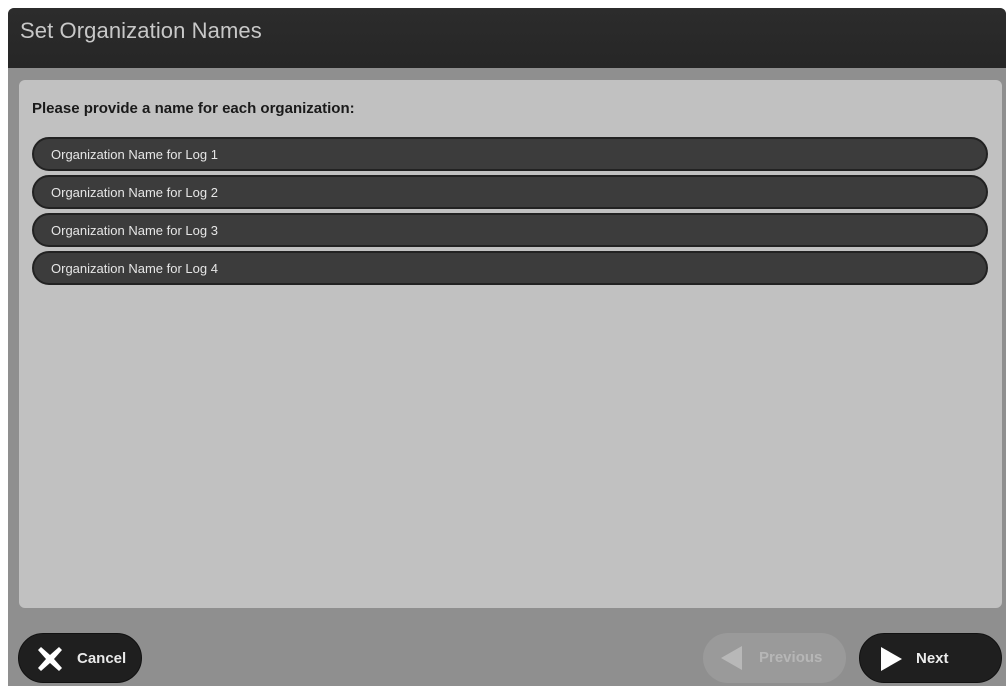 Image resolution: width=1006 pixels, height=686 pixels. Describe the element at coordinates (791, 657) in the screenshot. I see `previous-label: Previous` at that location.